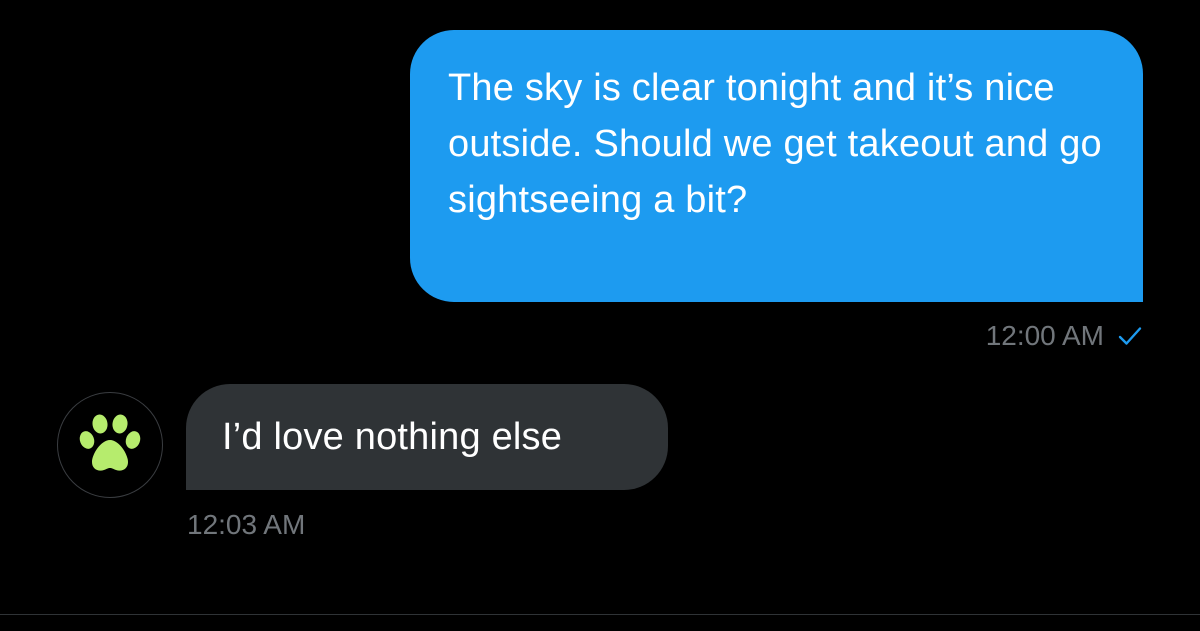  What do you see at coordinates (392, 437) in the screenshot?
I see `incoming-message-text: I’d love nothing else` at bounding box center [392, 437].